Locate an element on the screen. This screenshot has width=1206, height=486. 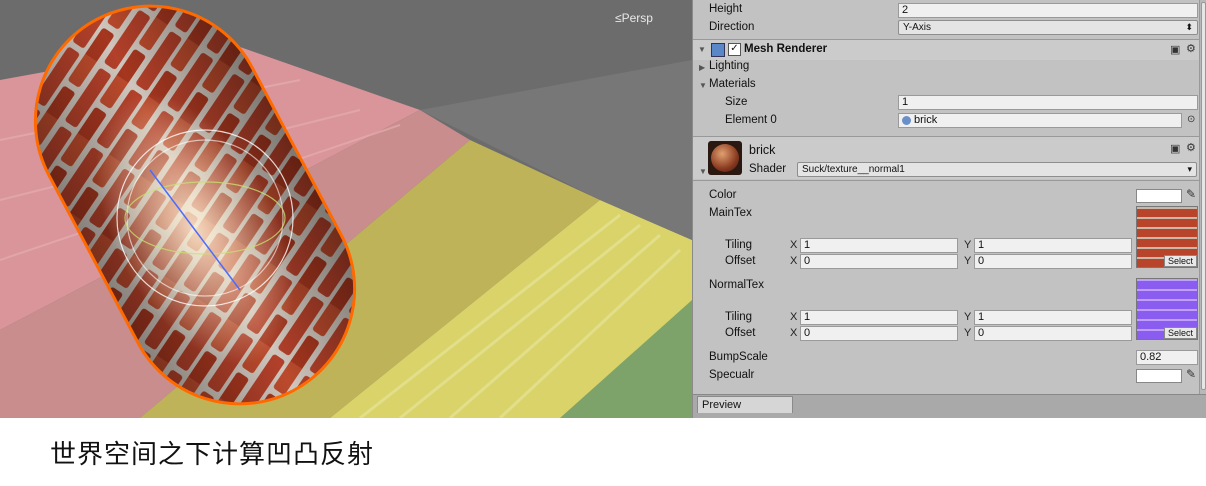
main-offset-y-field: 0 is located at coordinates (1053, 261).